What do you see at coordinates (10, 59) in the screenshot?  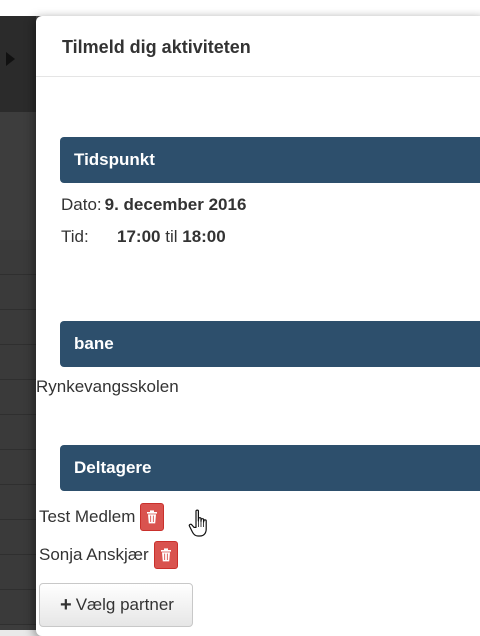 I see `background-arrow-icon` at bounding box center [10, 59].